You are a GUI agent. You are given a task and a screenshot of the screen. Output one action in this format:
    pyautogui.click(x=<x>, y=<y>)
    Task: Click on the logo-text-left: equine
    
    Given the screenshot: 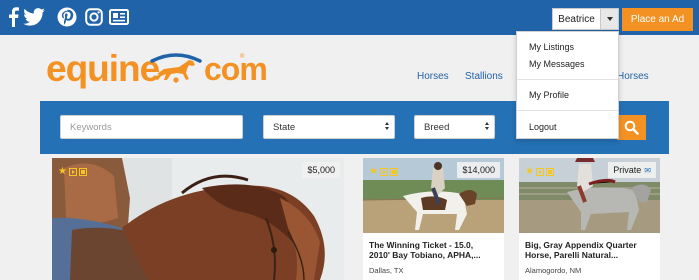 What is the action you would take?
    pyautogui.click(x=103, y=68)
    